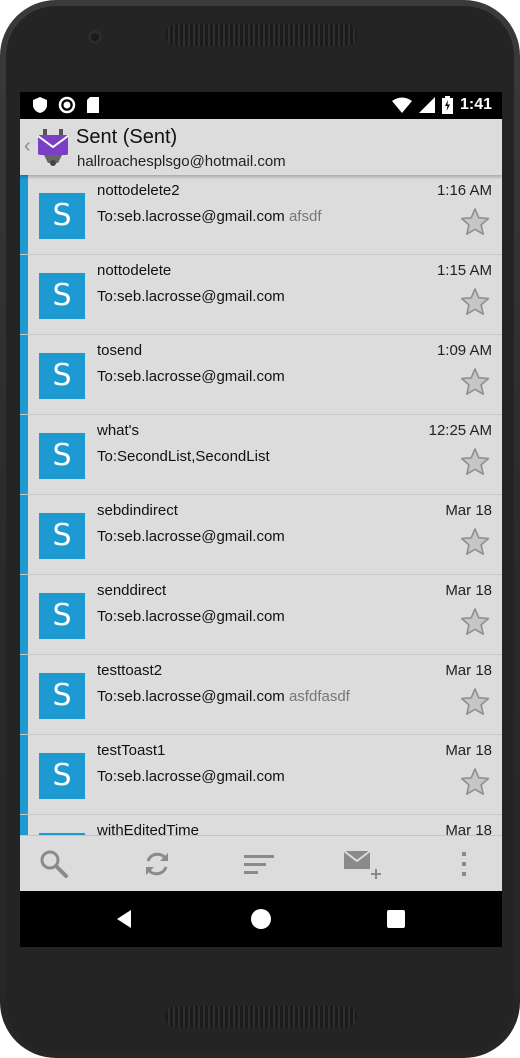 This screenshot has height=1058, width=520. I want to click on message-subject: sebdindirect, so click(137, 510).